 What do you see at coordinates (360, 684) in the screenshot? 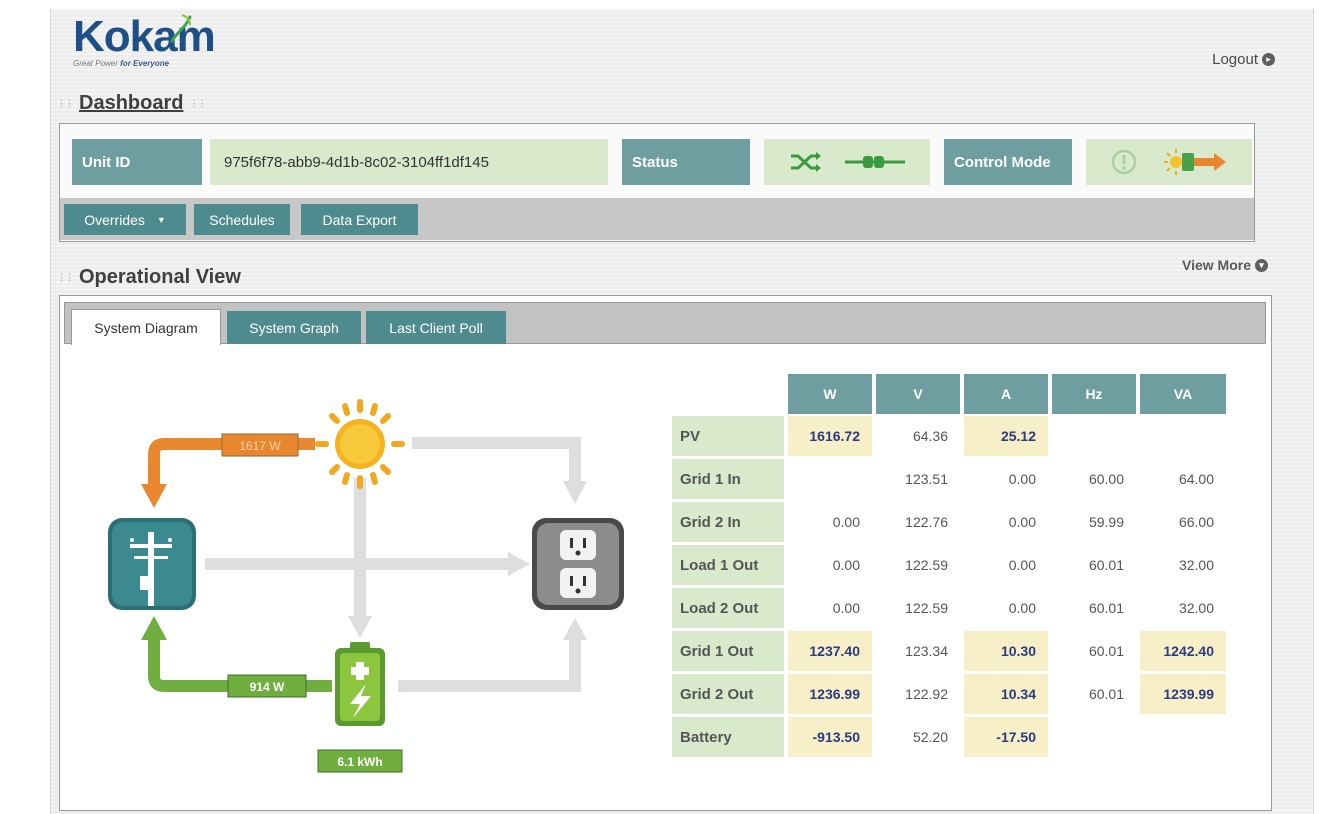
I see `battery-icon` at bounding box center [360, 684].